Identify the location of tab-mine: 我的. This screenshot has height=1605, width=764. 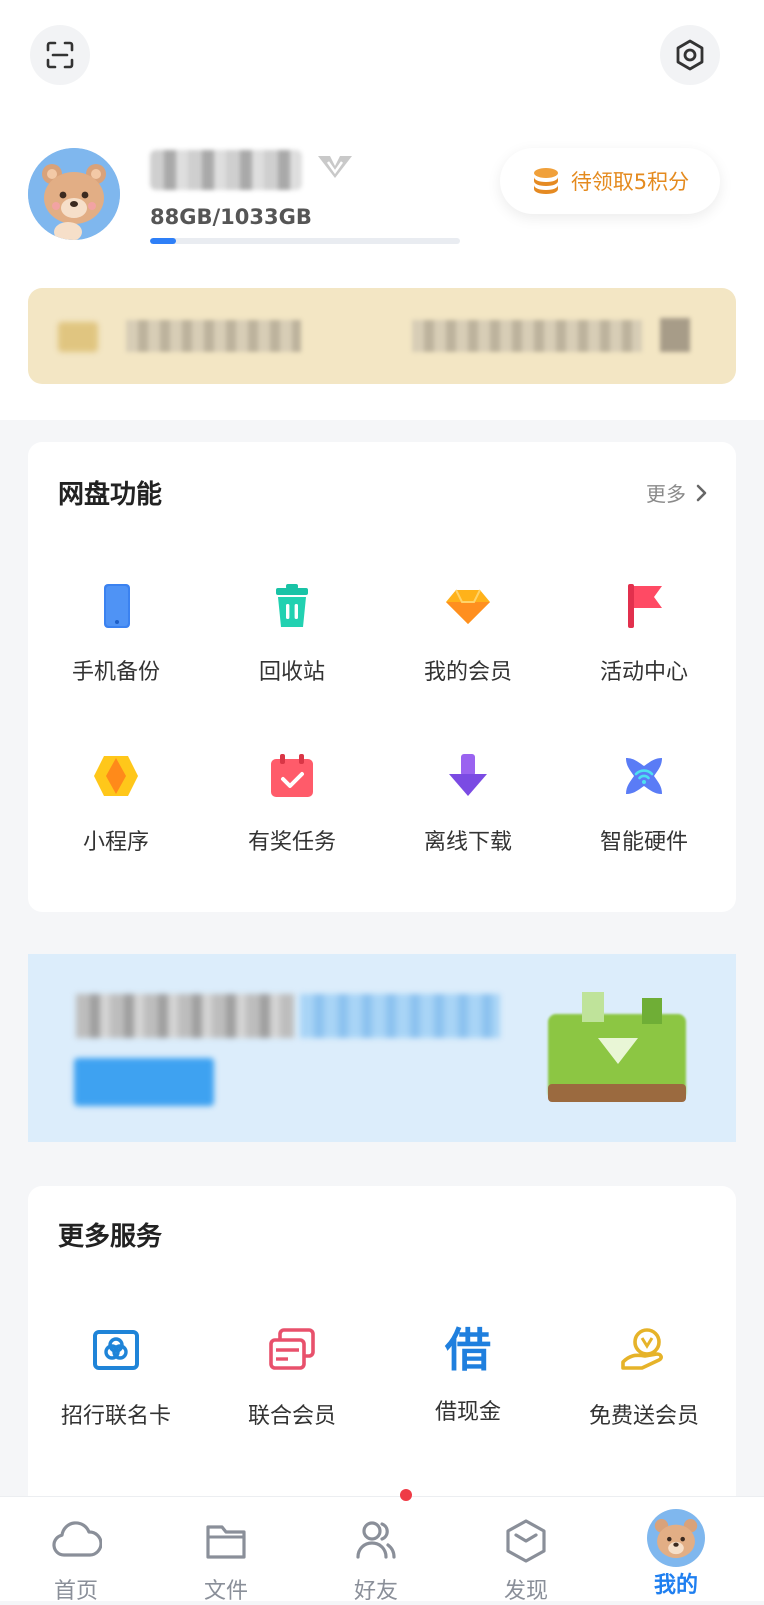
(676, 1548).